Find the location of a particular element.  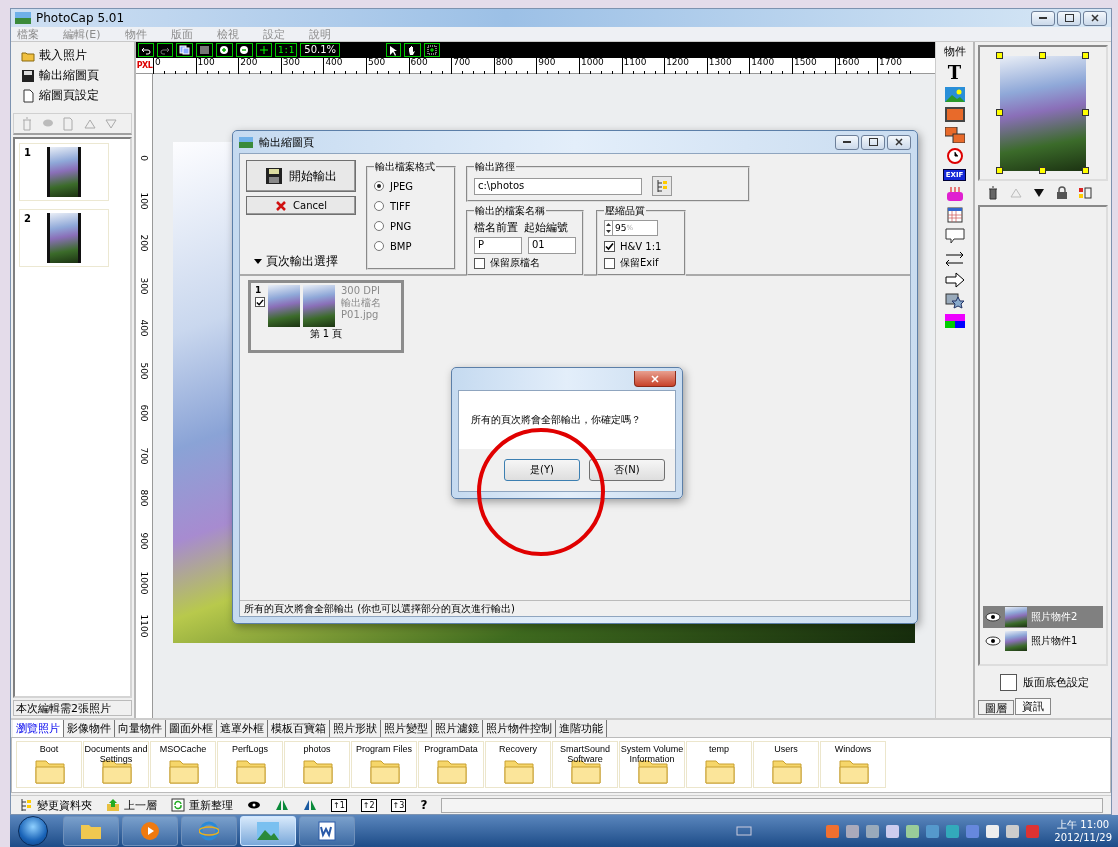

folder-item: SmartSound Software is located at coordinates (585, 764).